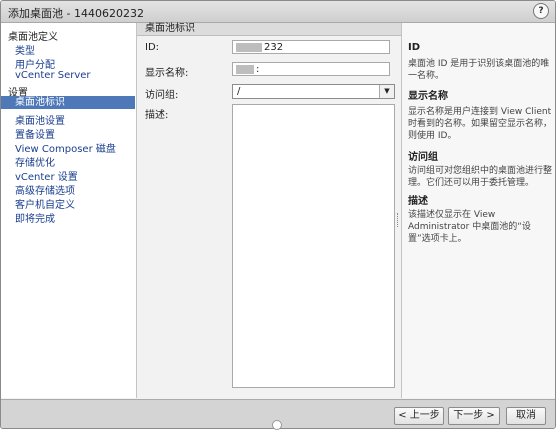  Describe the element at coordinates (311, 47) in the screenshot. I see `id-input: 232` at that location.